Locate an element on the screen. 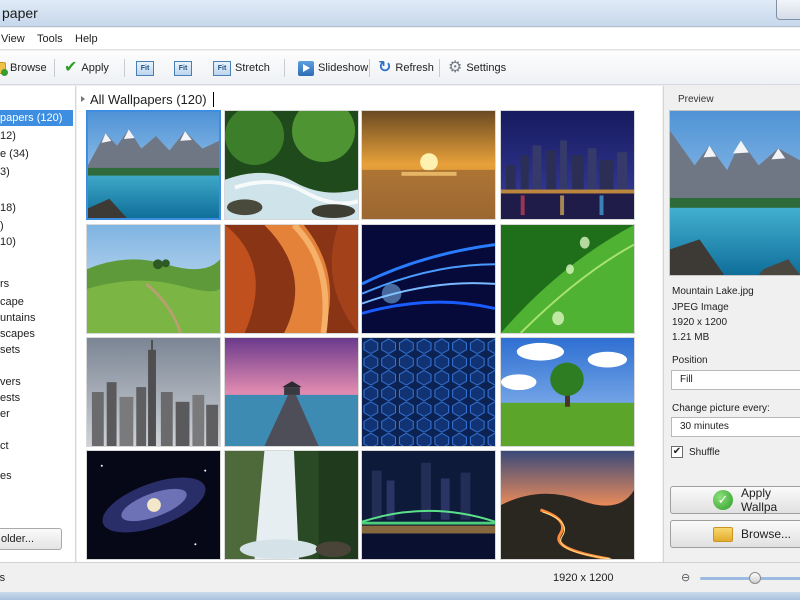 This screenshot has width=800, height=600. sidebar-item: 12) is located at coordinates (38, 136).